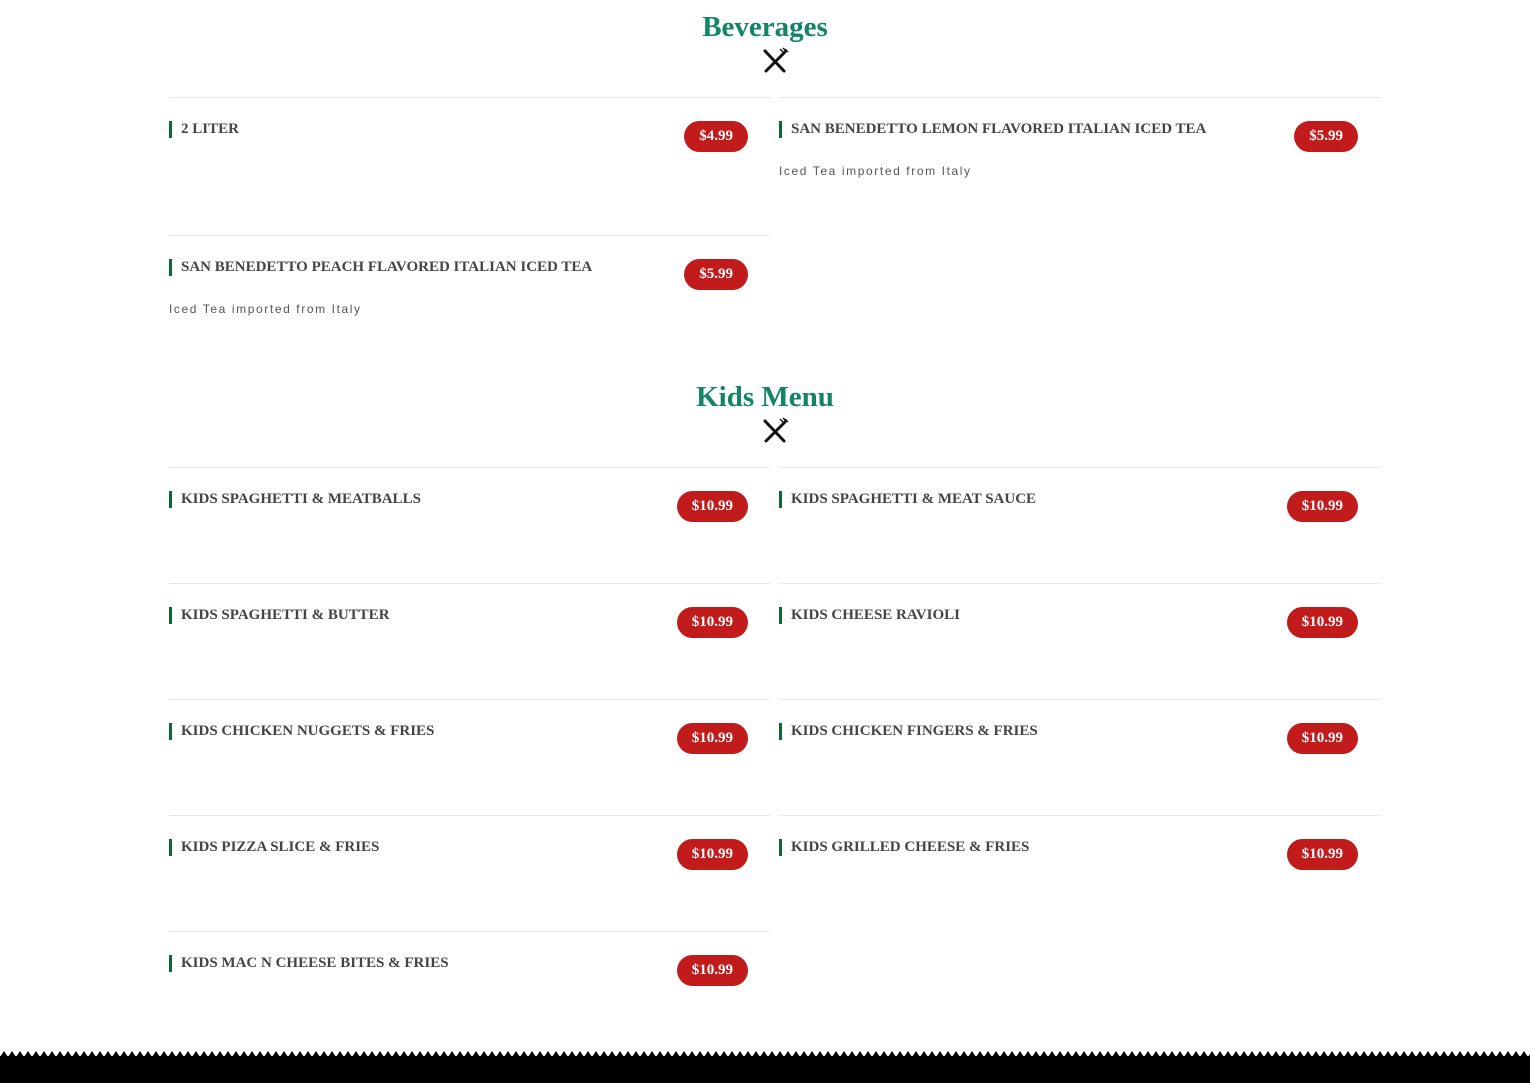 This screenshot has height=1083, width=1530. I want to click on menu-item: KIDS SPAGHETTI & MEATBALLS $10.99, so click(470, 525).